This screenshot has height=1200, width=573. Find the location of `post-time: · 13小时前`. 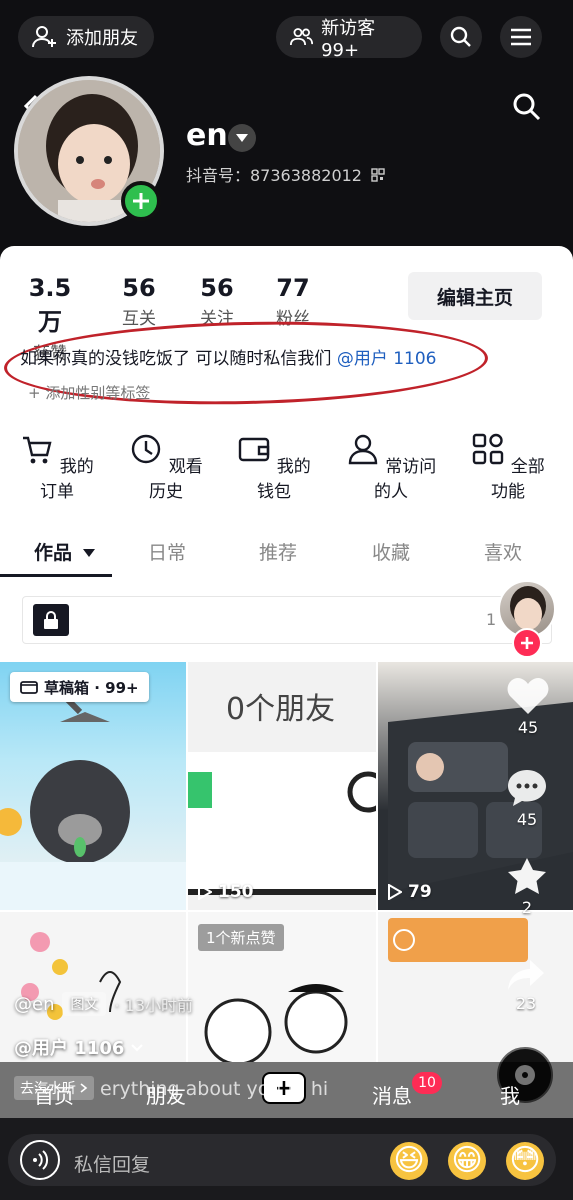

post-time: · 13小时前 is located at coordinates (154, 1005).